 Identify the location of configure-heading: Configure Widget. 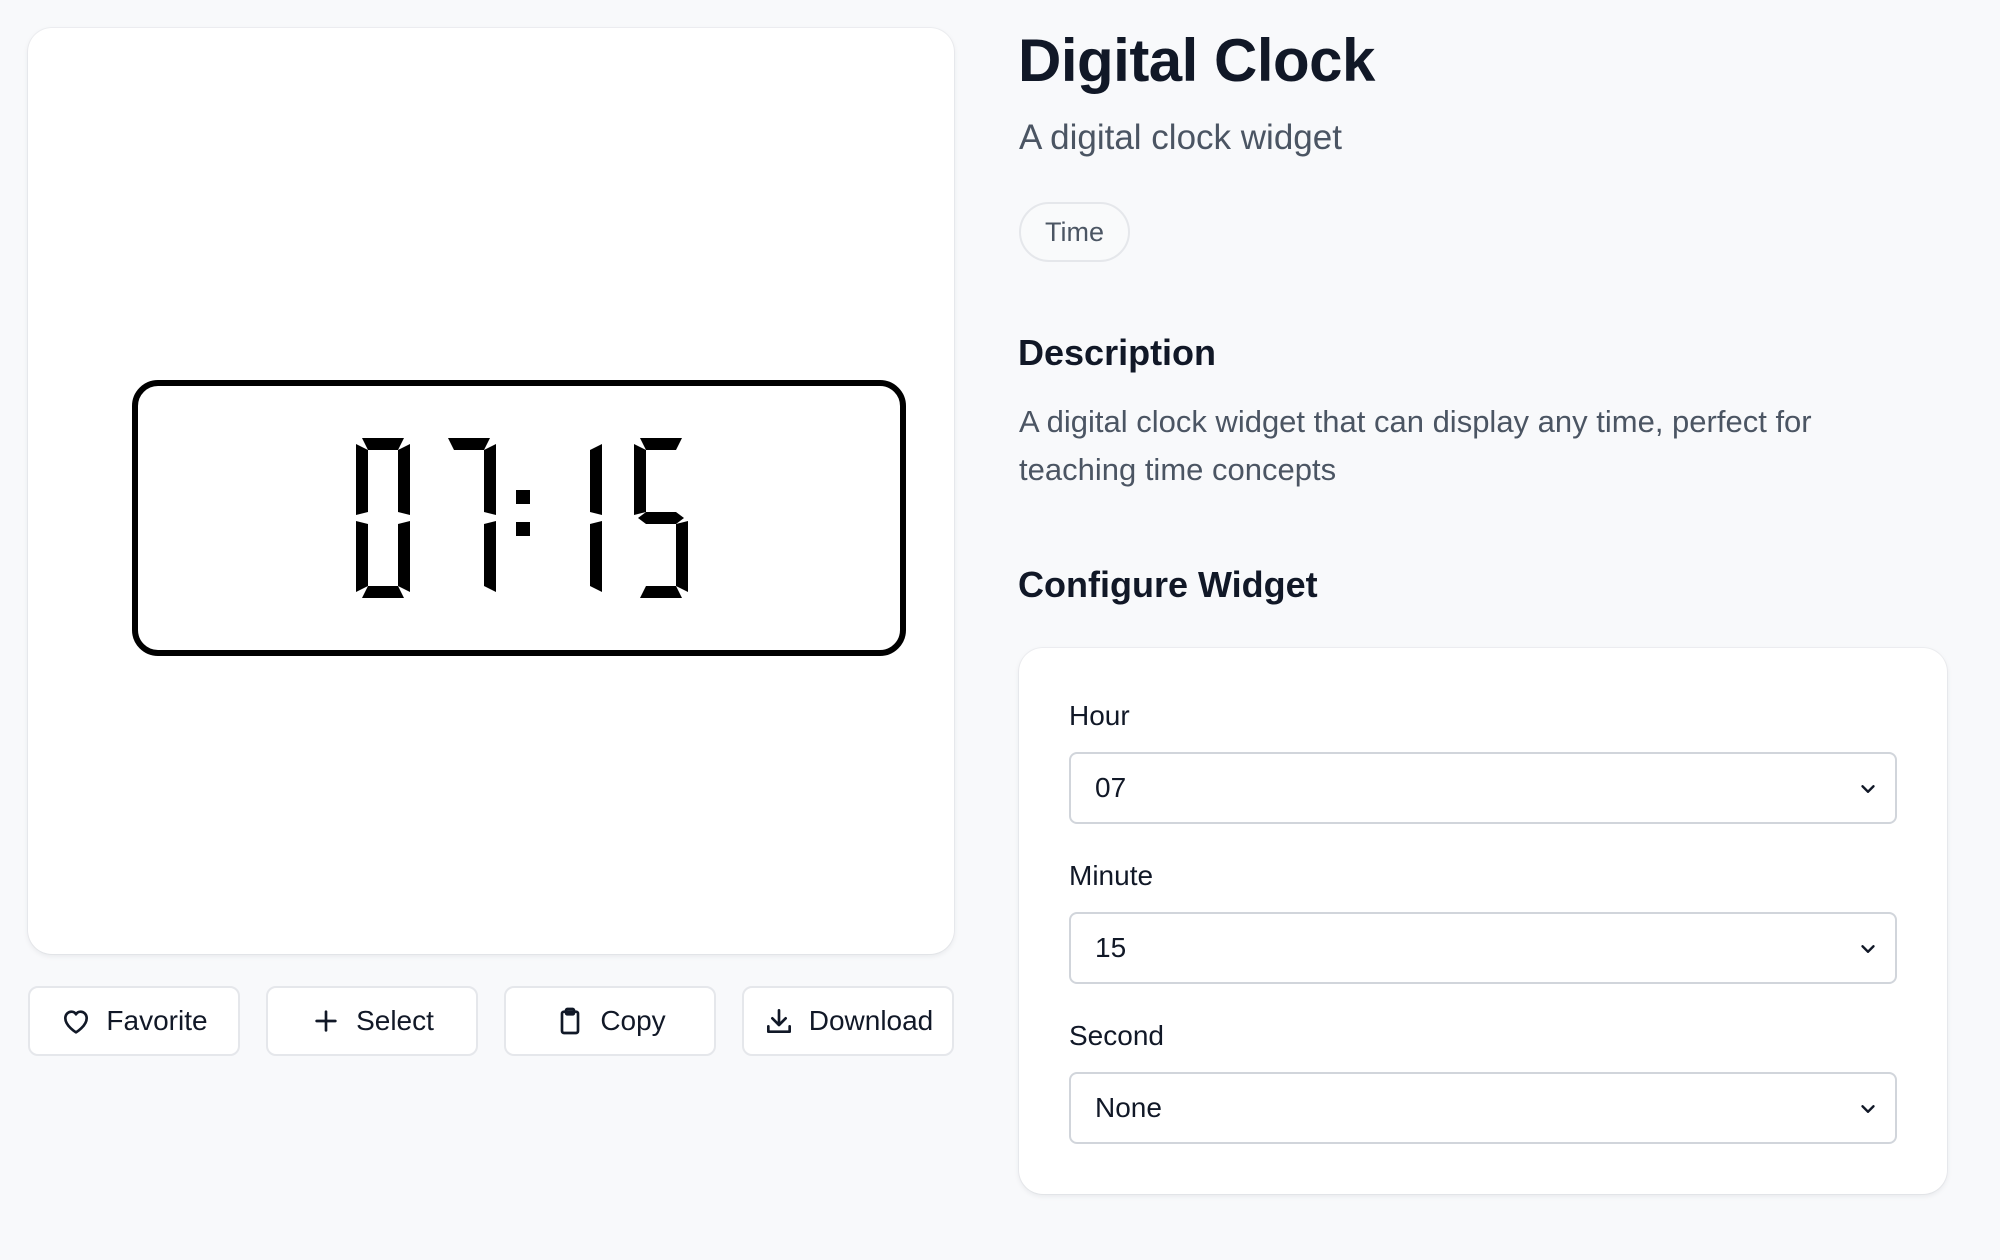
(1168, 584).